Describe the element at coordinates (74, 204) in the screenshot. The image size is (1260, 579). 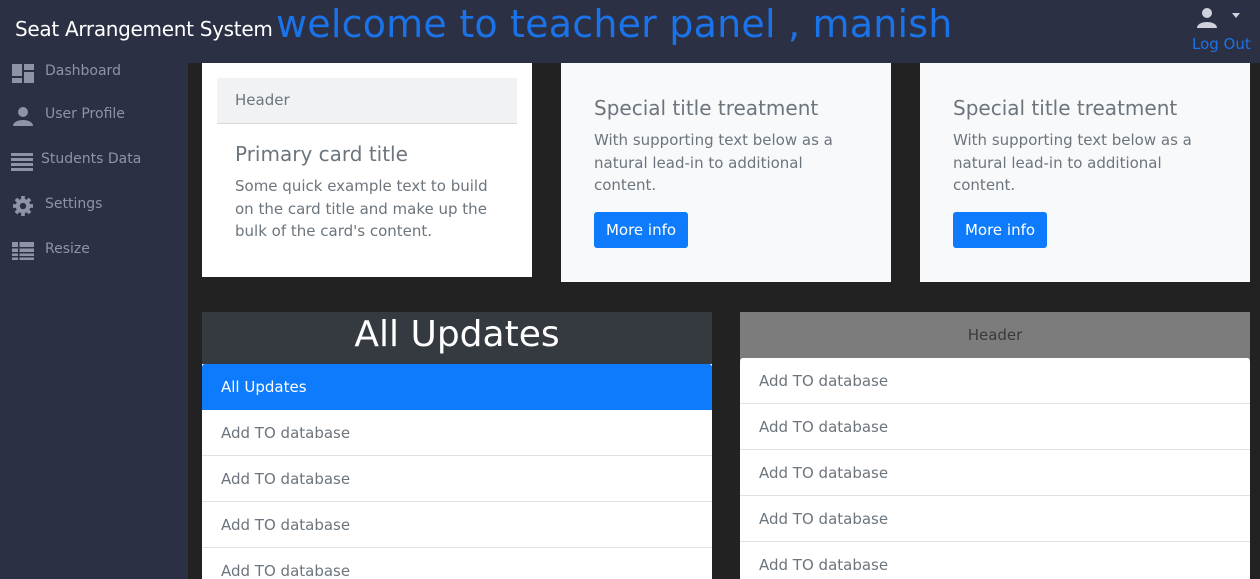
I see `sidebar-item-label: Settings` at that location.